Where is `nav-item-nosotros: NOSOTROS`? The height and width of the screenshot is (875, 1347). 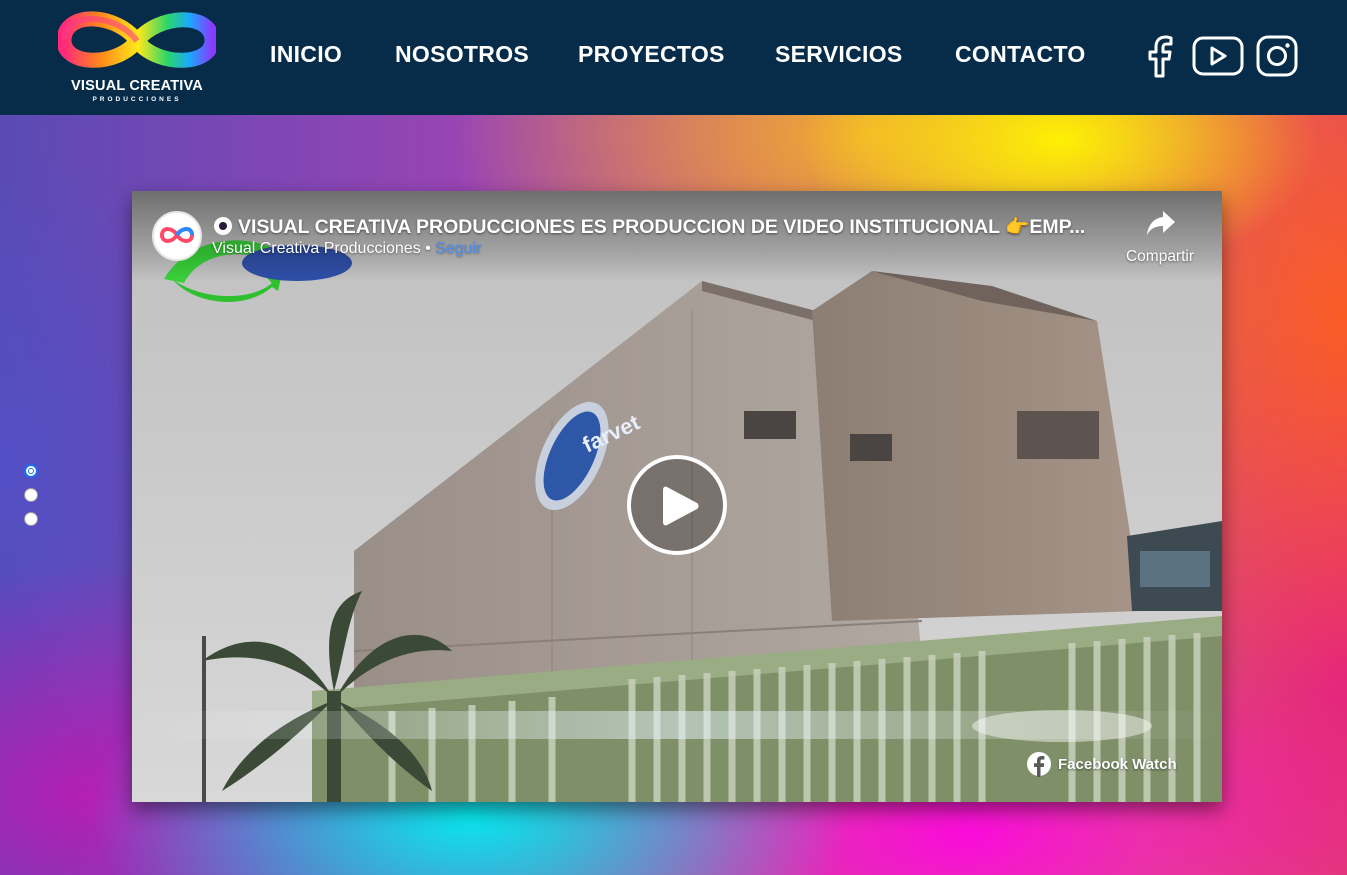 nav-item-nosotros: NOSOTROS is located at coordinates (462, 54).